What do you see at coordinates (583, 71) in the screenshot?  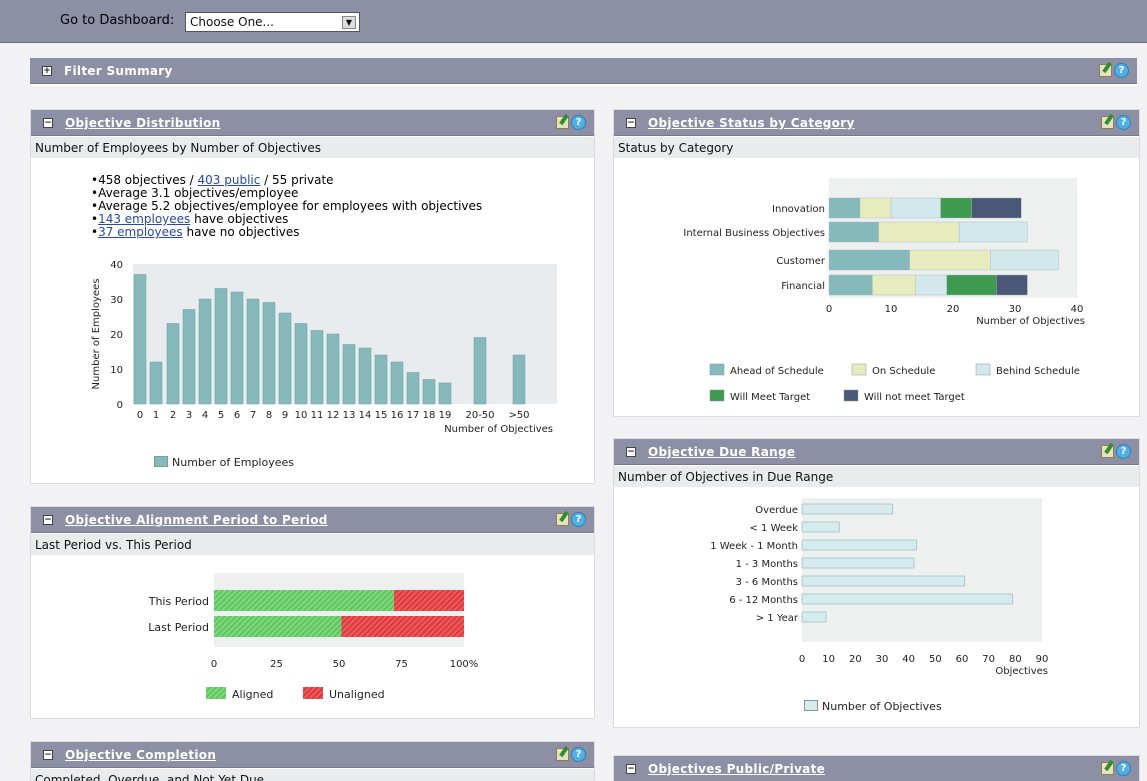 I see `filter-summary-header: + Filter Summary ?` at bounding box center [583, 71].